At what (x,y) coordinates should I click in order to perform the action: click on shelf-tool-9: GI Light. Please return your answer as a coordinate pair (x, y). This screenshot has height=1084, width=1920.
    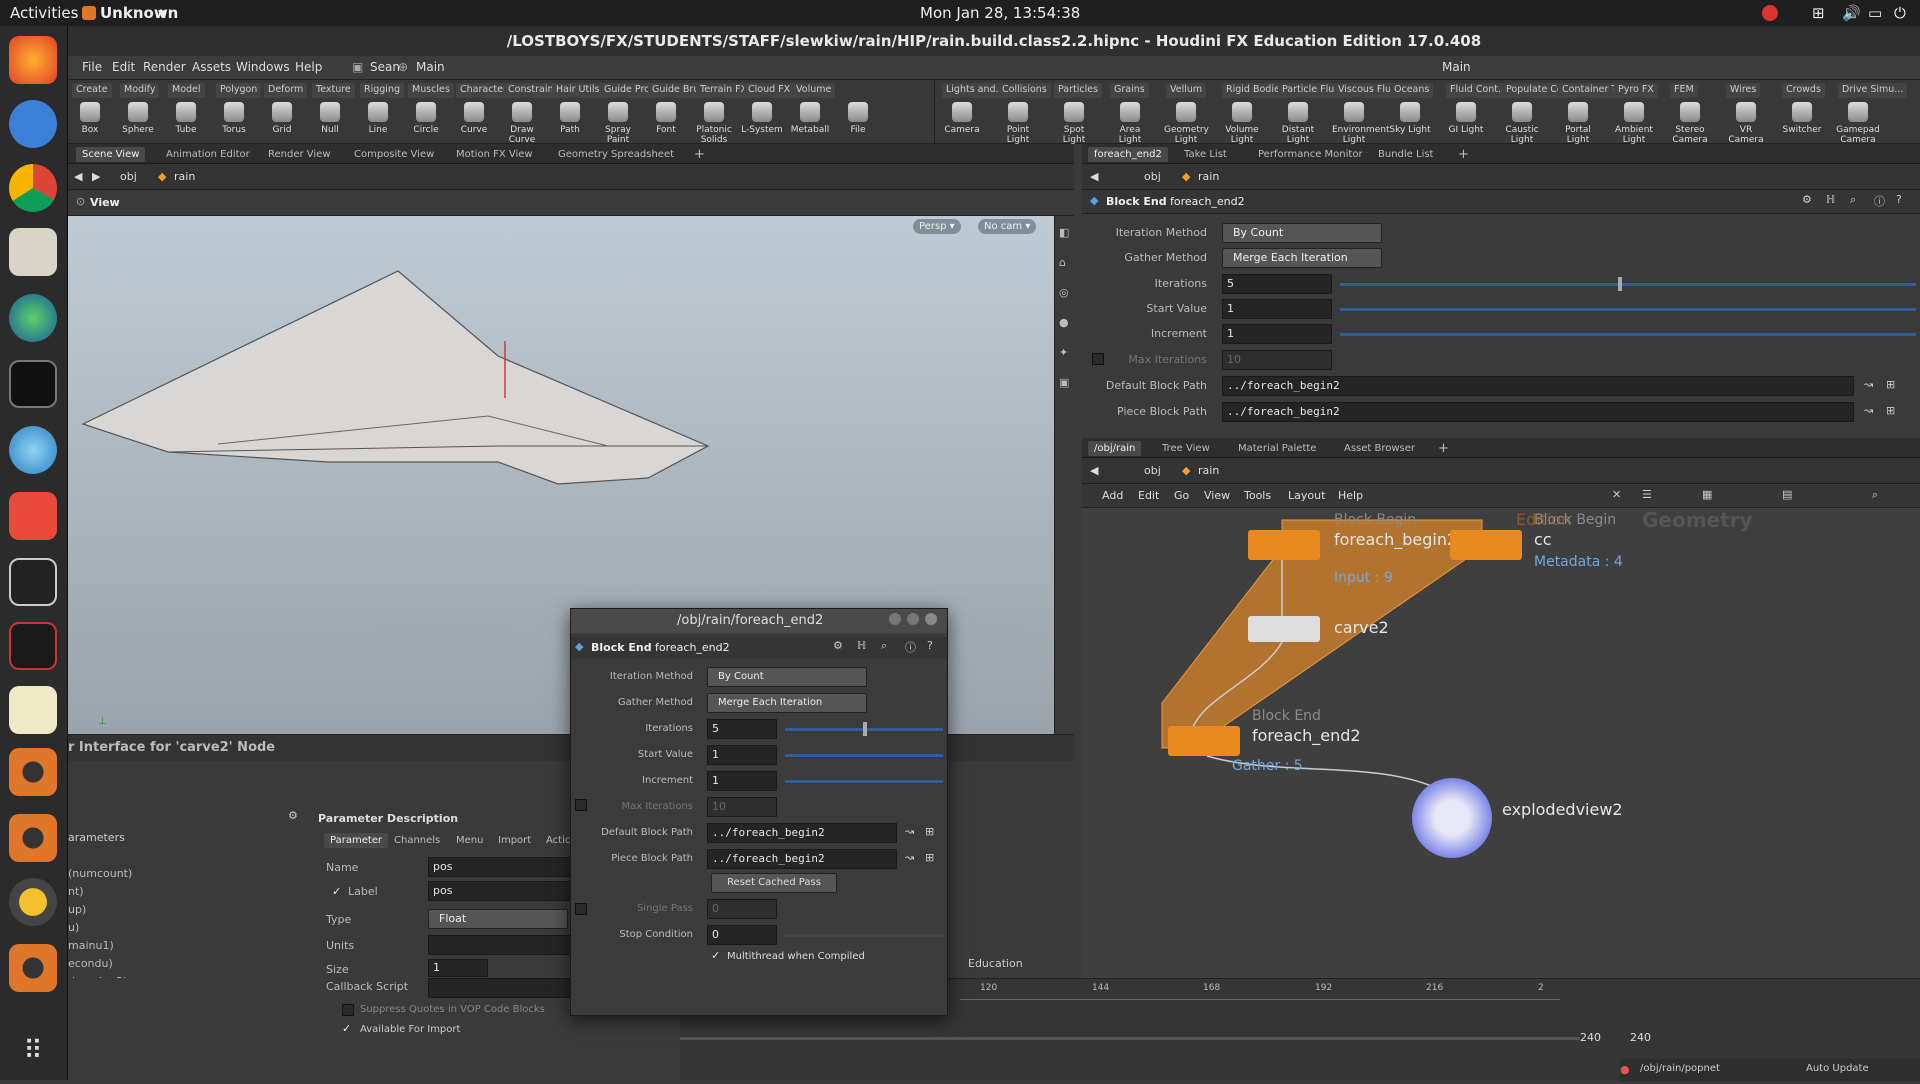
    Looking at the image, I should click on (1466, 118).